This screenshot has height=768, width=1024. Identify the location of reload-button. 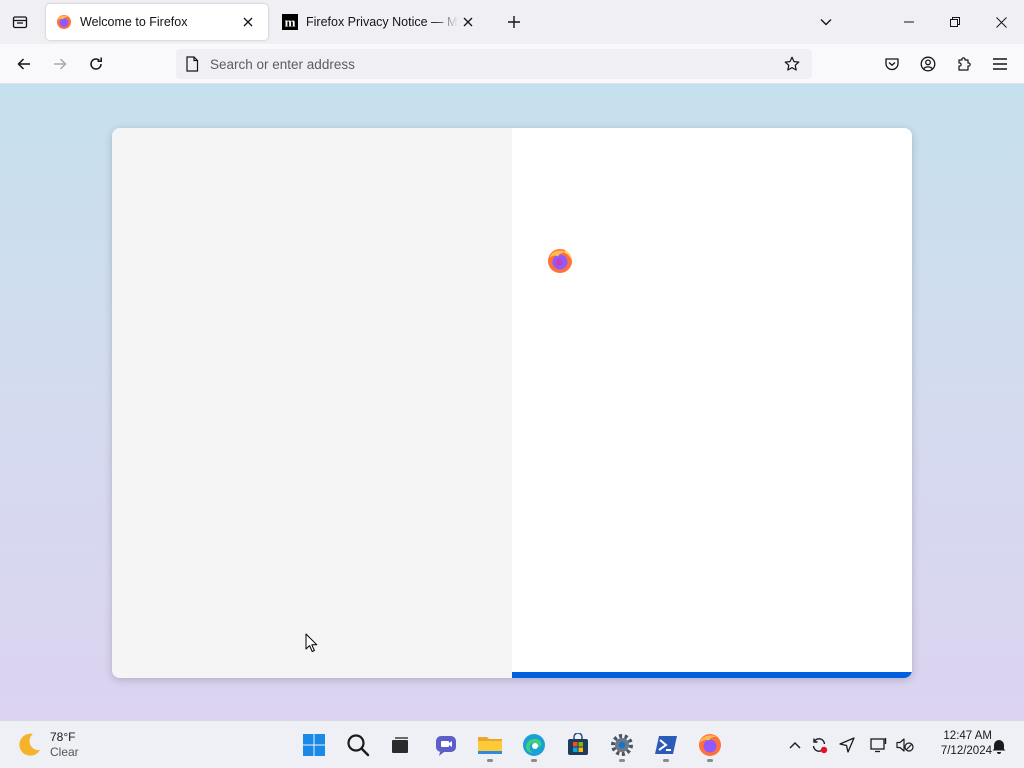
(96, 64).